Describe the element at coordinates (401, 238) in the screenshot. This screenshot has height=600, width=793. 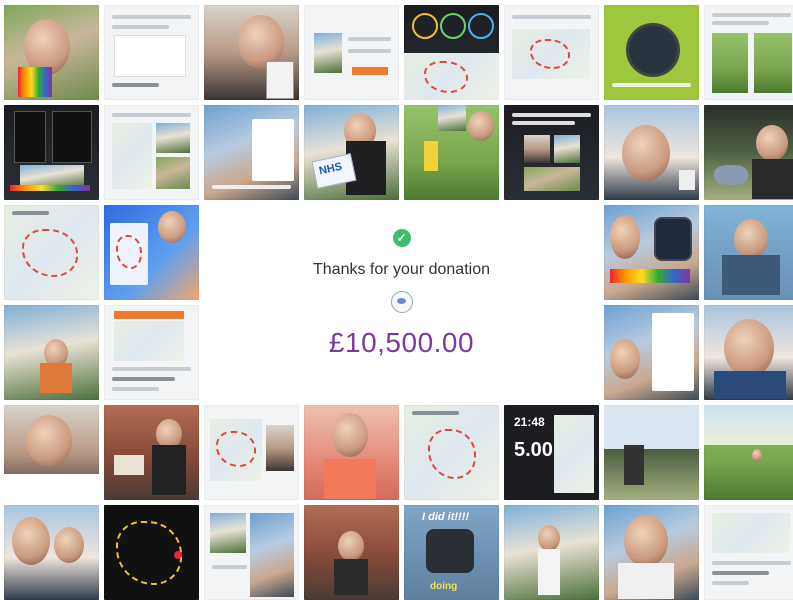
I see `check-circle-icon: ✓` at that location.